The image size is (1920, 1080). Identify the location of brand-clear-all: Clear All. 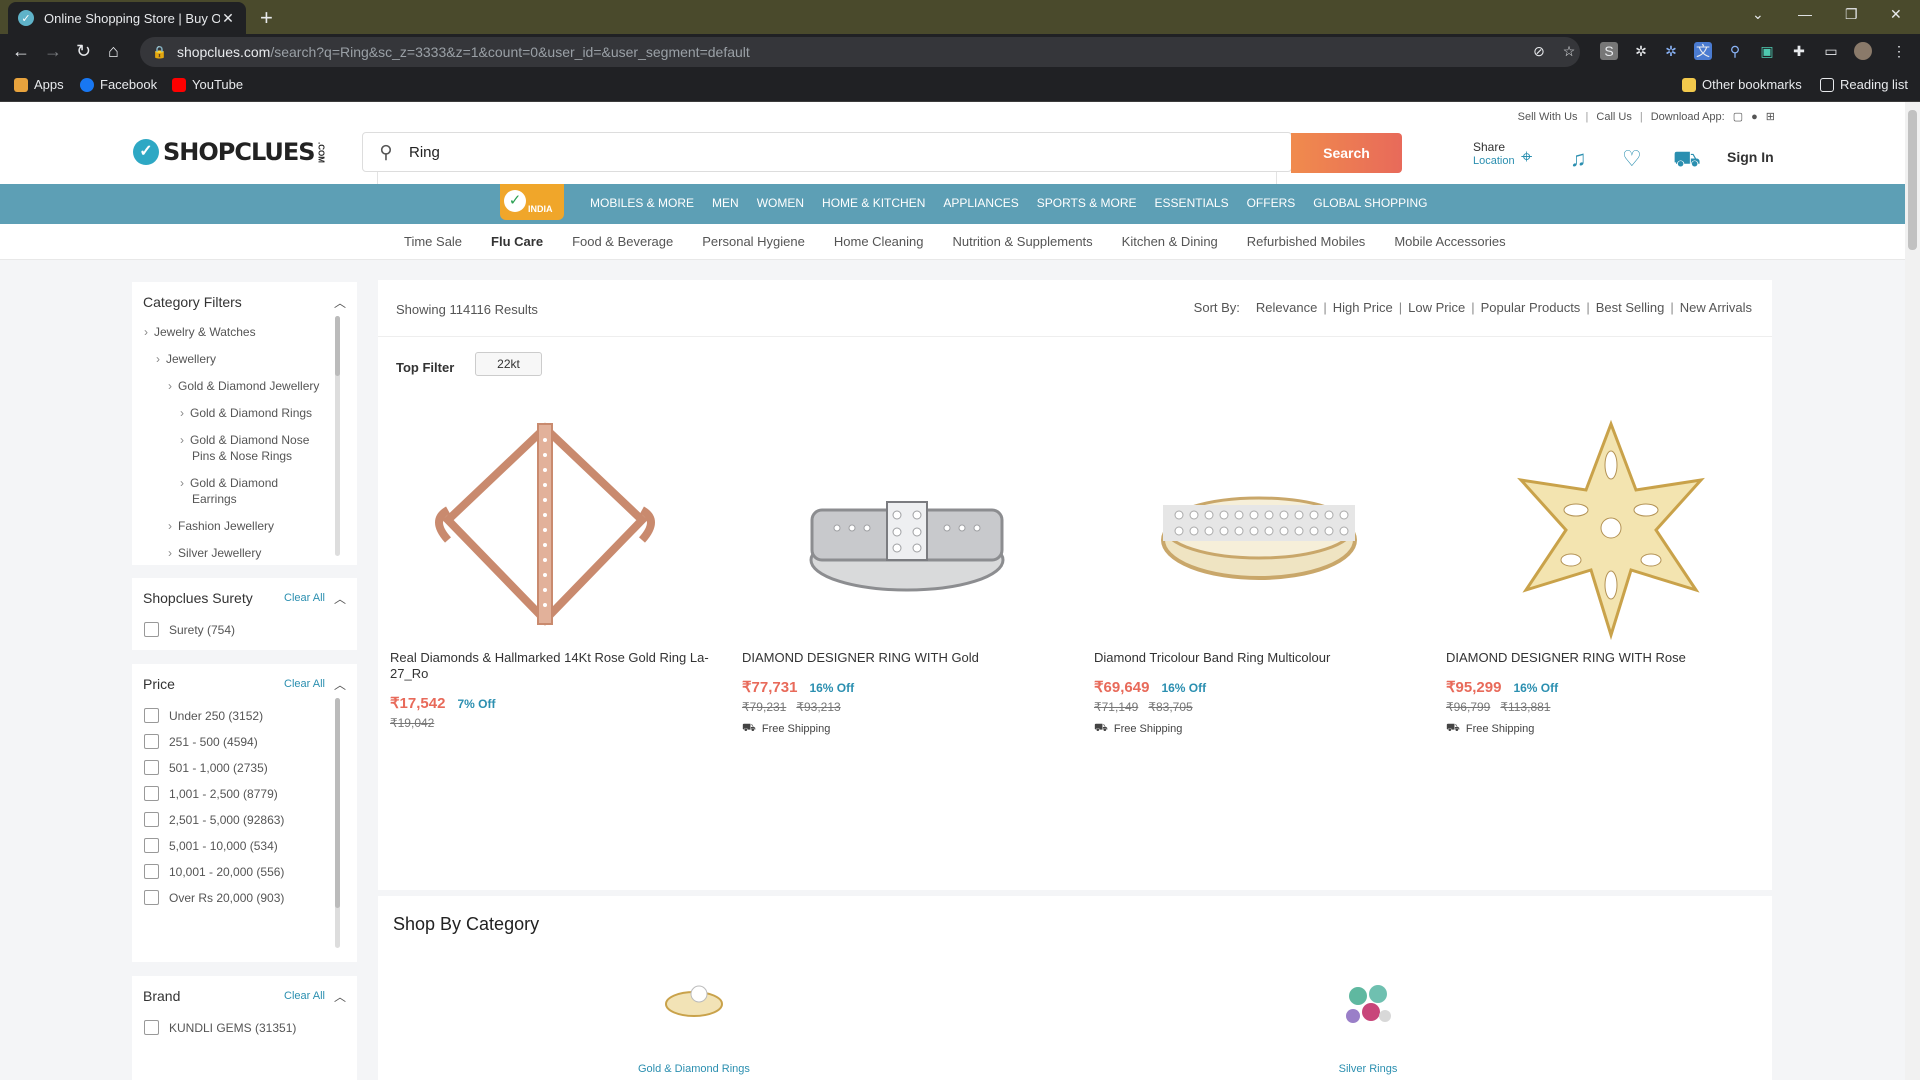
(304, 996).